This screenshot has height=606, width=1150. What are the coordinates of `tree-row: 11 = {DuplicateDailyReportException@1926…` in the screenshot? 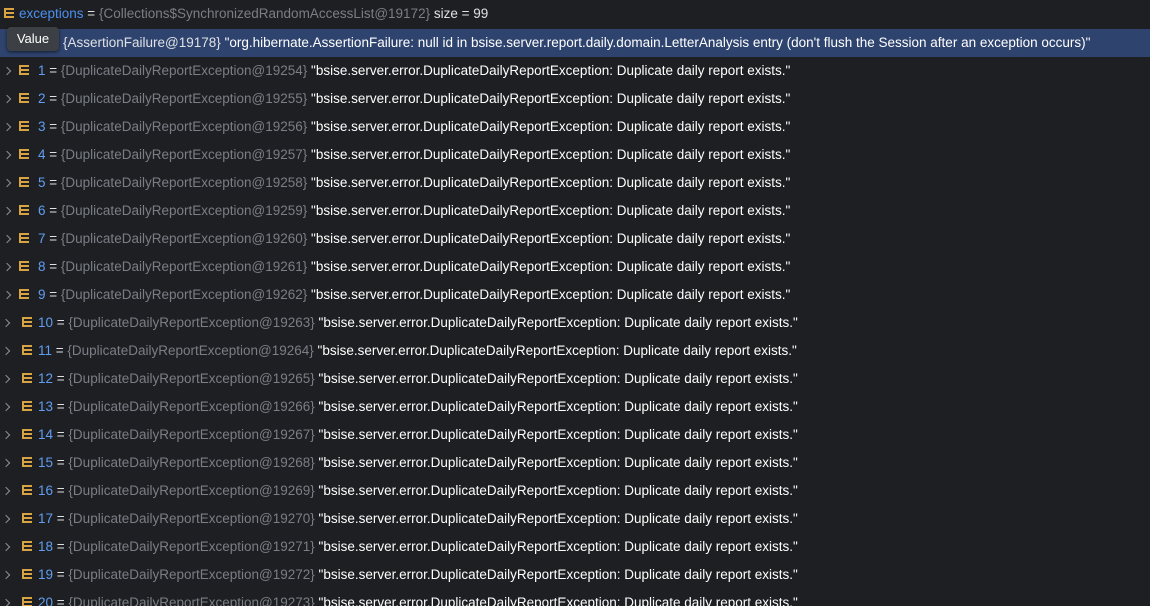 It's located at (575, 351).